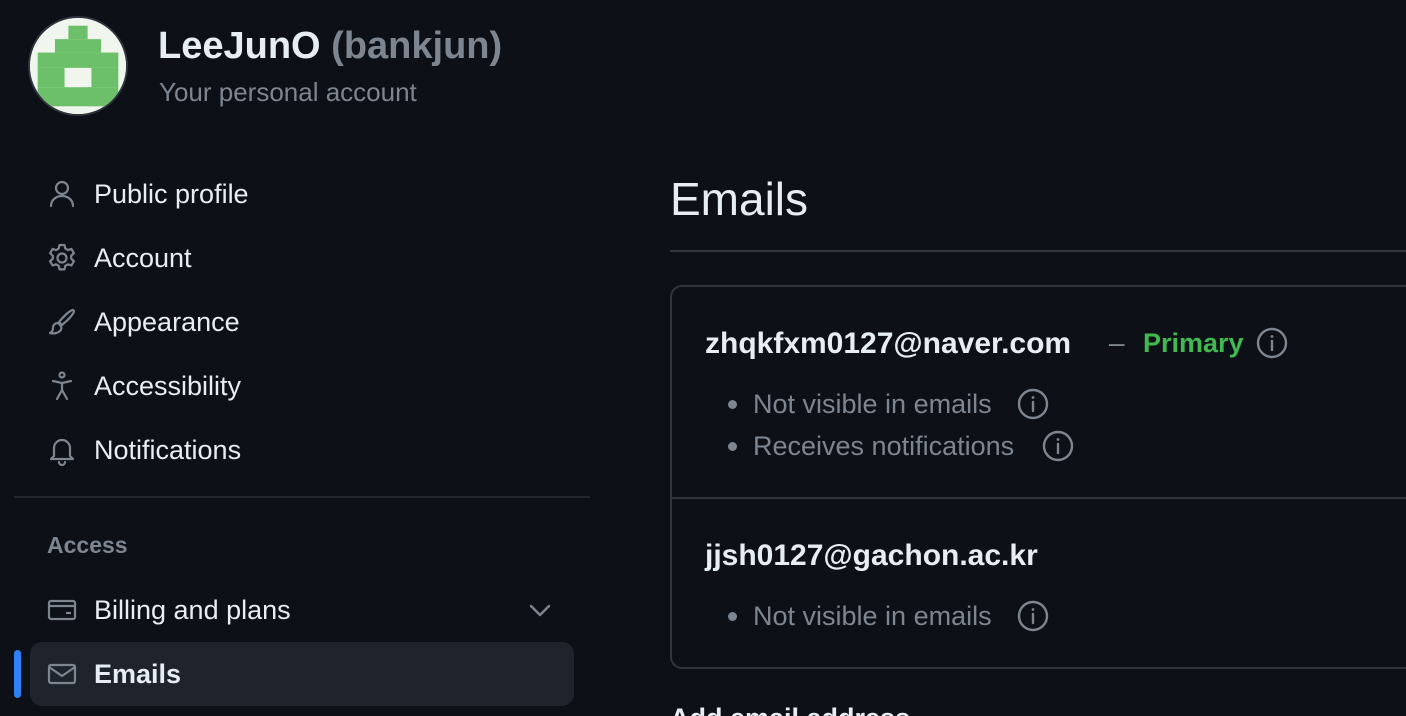  I want to click on avatar, so click(78, 66).